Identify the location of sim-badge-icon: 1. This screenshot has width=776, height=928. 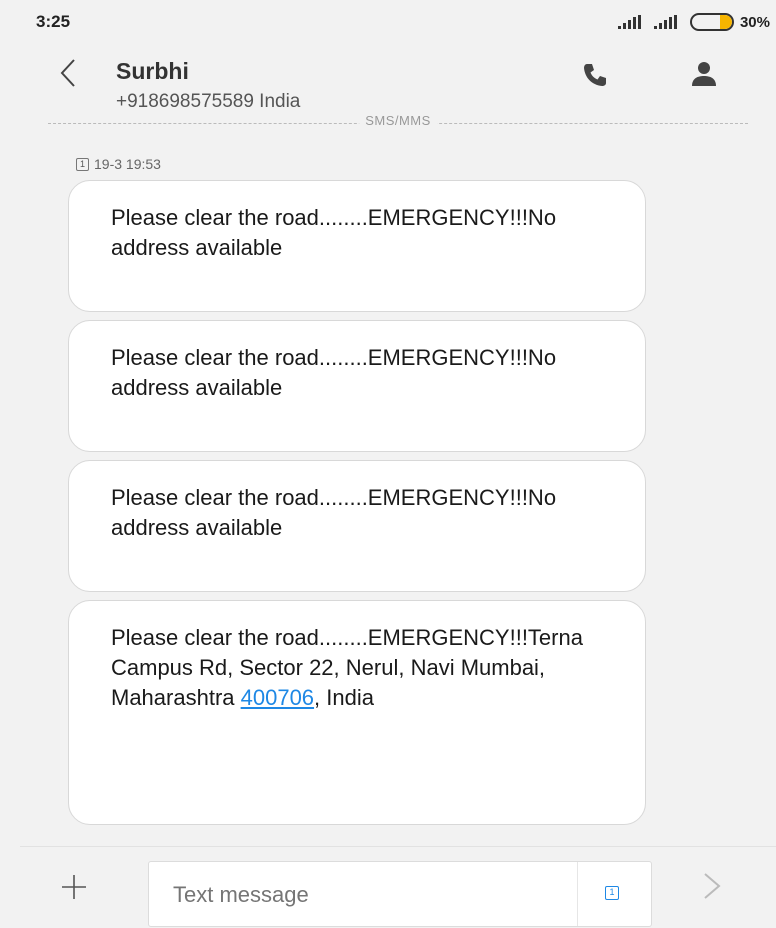
(82, 164).